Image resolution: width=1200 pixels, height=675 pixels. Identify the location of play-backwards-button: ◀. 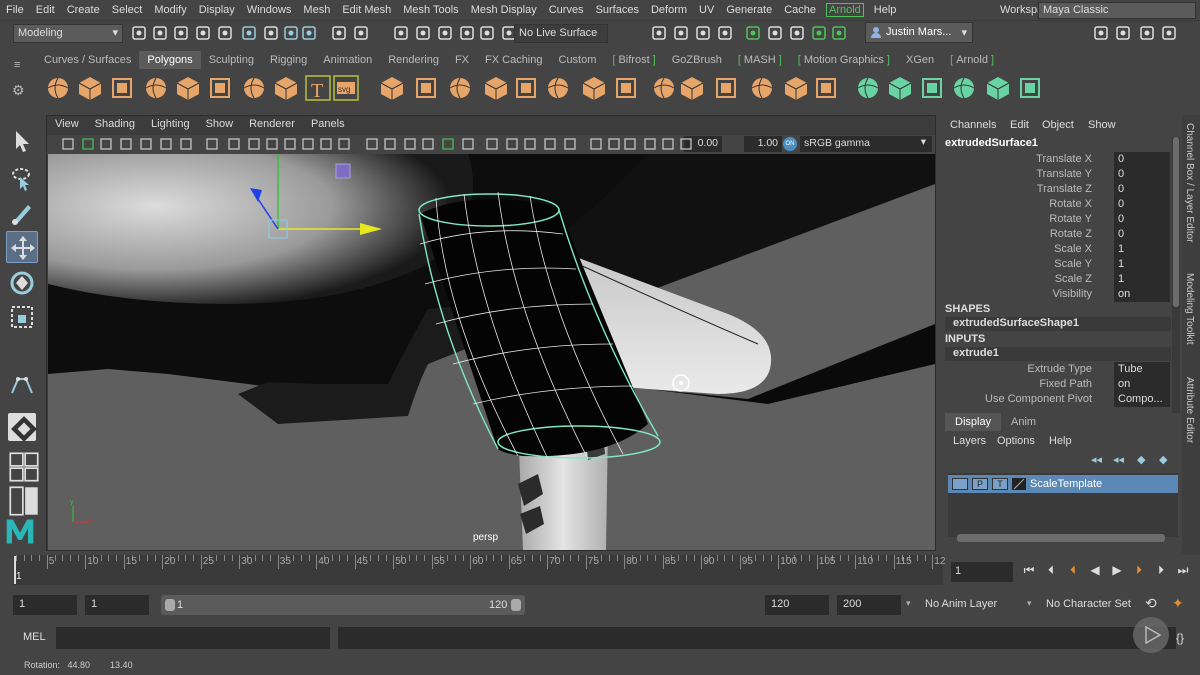
(1095, 572).